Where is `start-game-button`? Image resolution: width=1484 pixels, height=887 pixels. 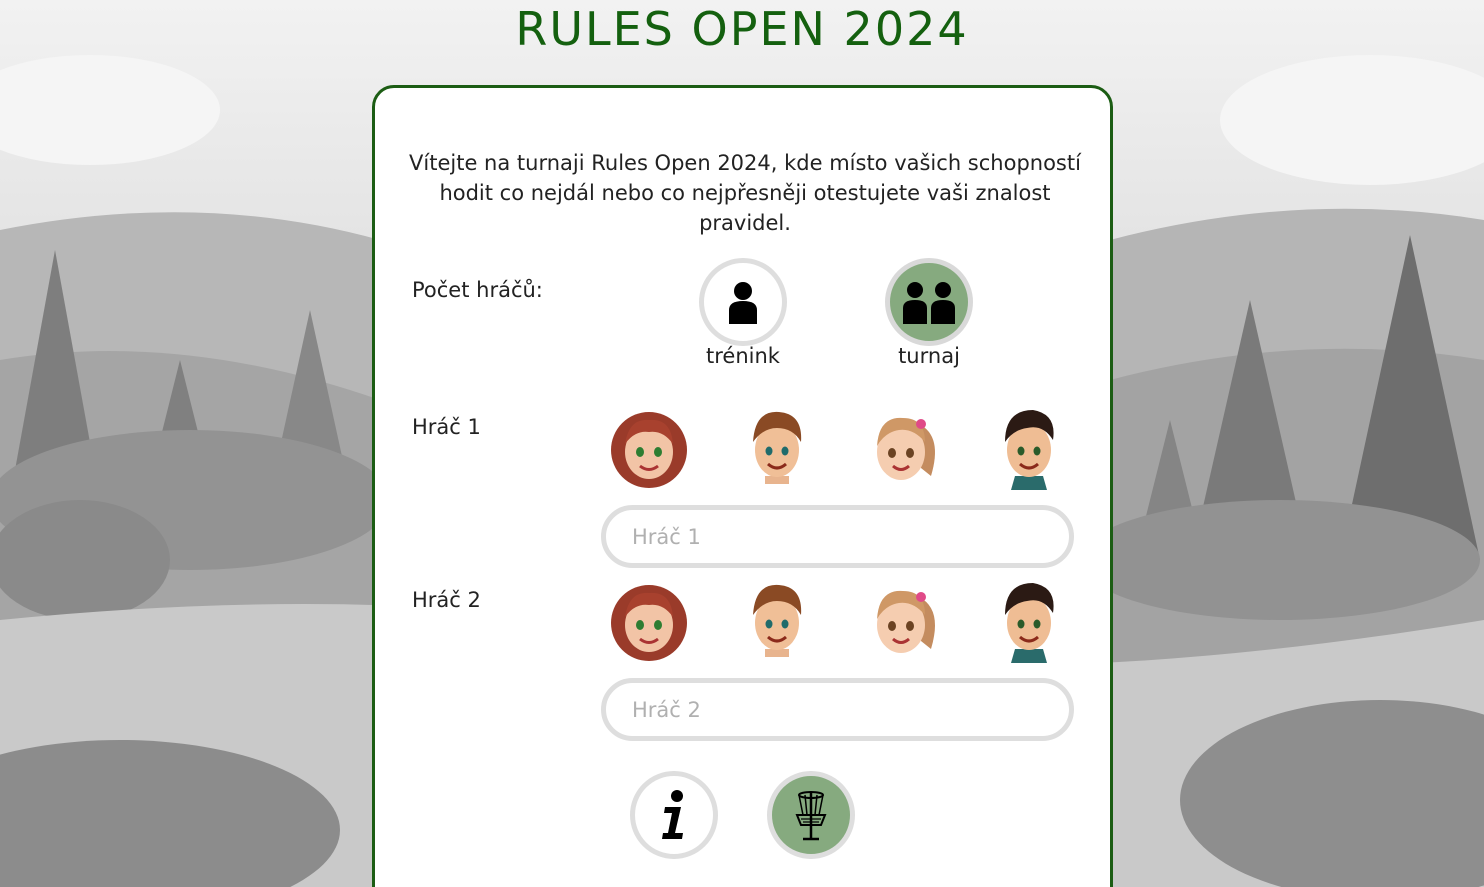
start-game-button is located at coordinates (811, 815).